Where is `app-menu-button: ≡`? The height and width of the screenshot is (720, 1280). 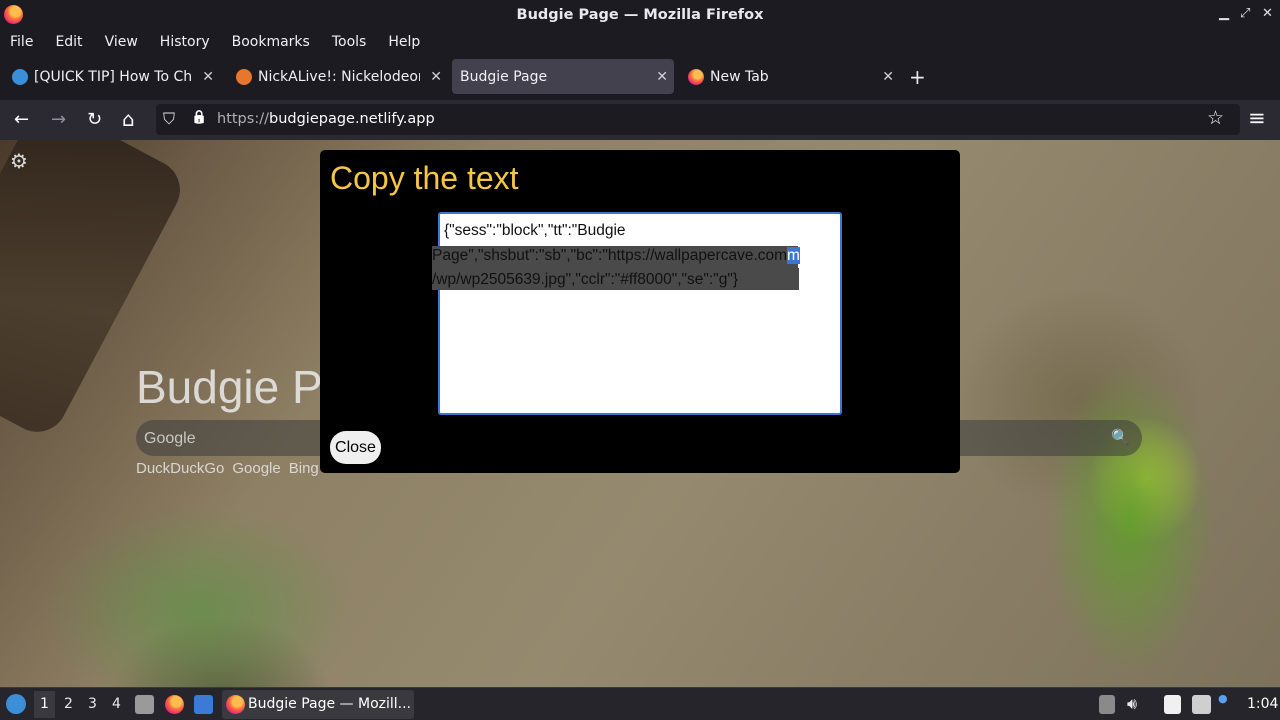 app-menu-button: ≡ is located at coordinates (1257, 118).